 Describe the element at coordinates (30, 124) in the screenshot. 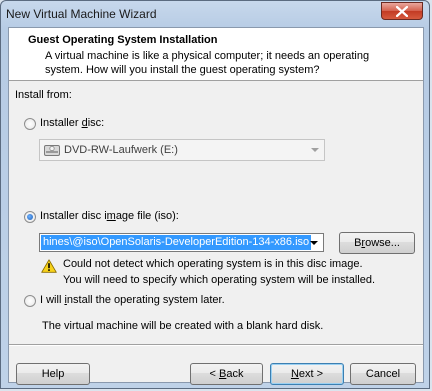

I see `installer-disc-radio` at that location.